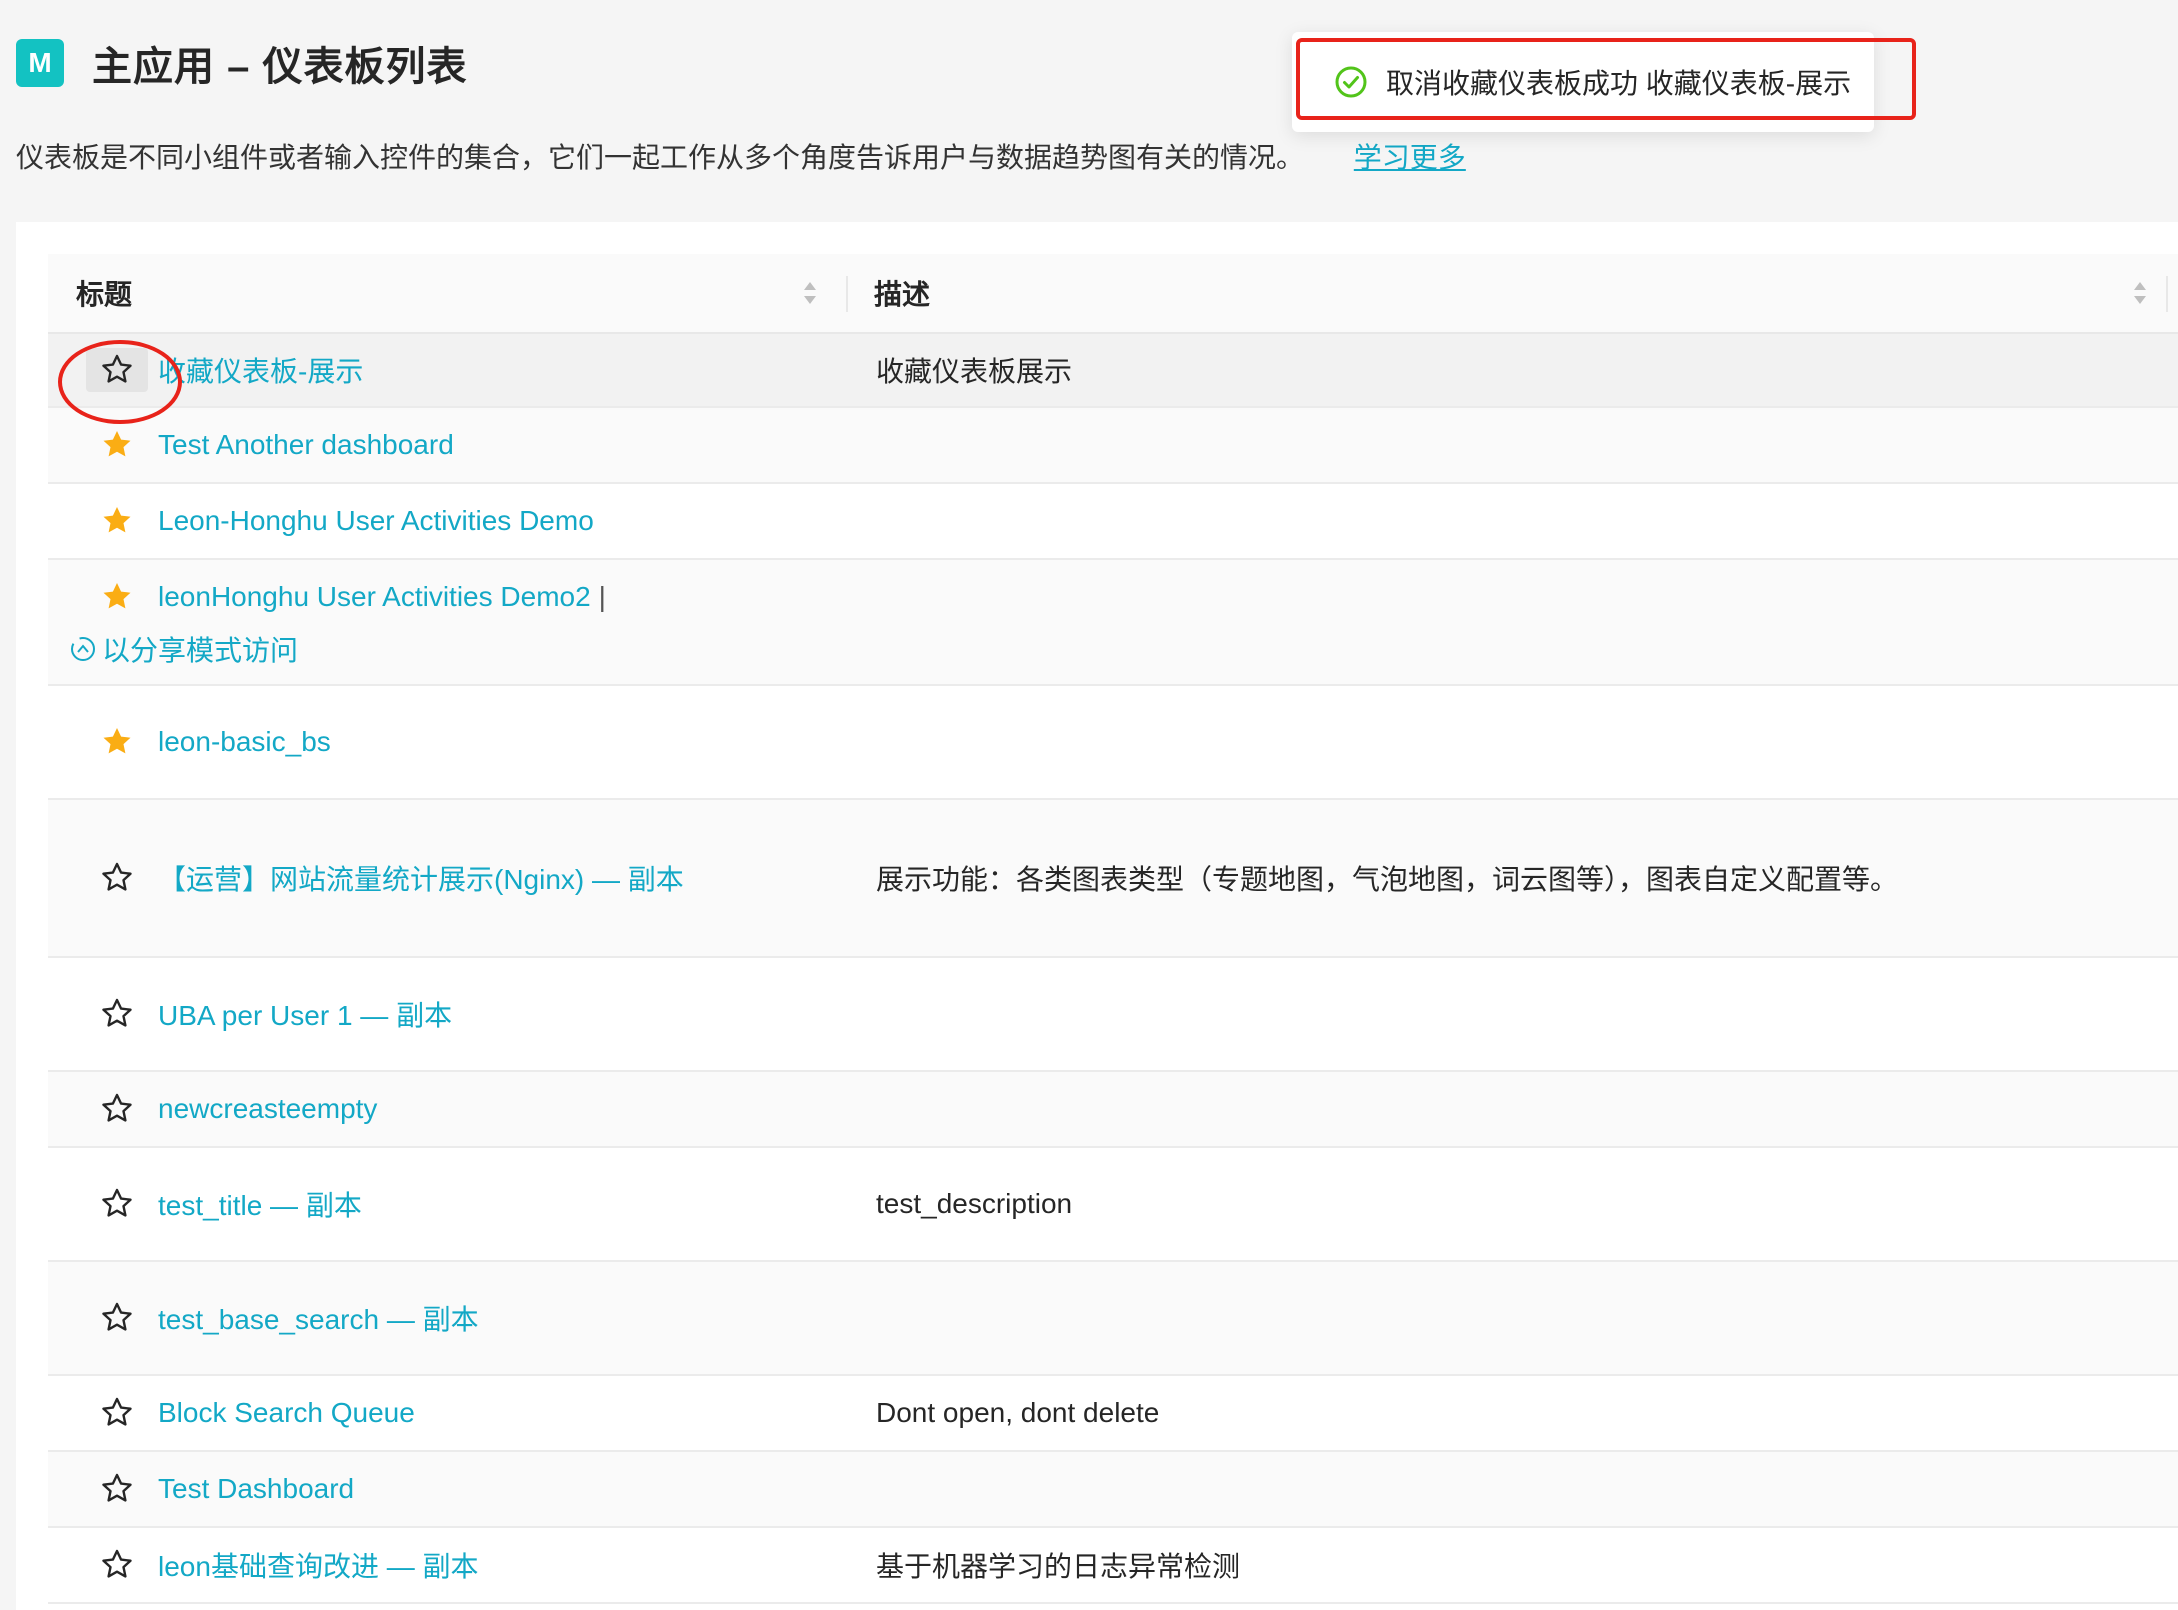 The image size is (2178, 1610). Describe the element at coordinates (1410, 157) in the screenshot. I see `learn-more-link: 学习更多` at that location.